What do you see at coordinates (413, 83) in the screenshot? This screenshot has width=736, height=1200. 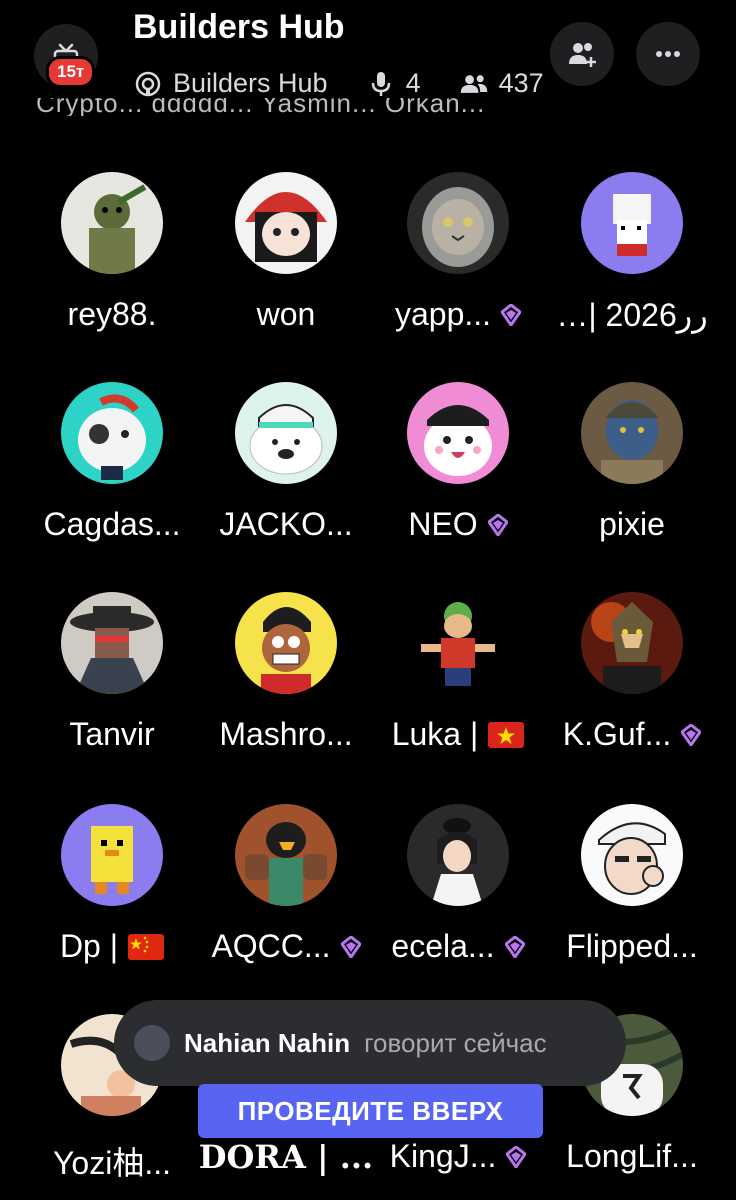 I see `speaker-count: 4` at bounding box center [413, 83].